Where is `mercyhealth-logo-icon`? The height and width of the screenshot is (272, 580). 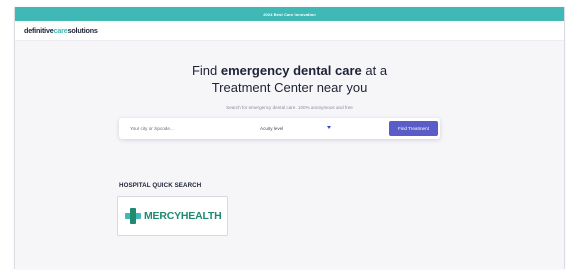
mercyhealth-logo-icon is located at coordinates (133, 216).